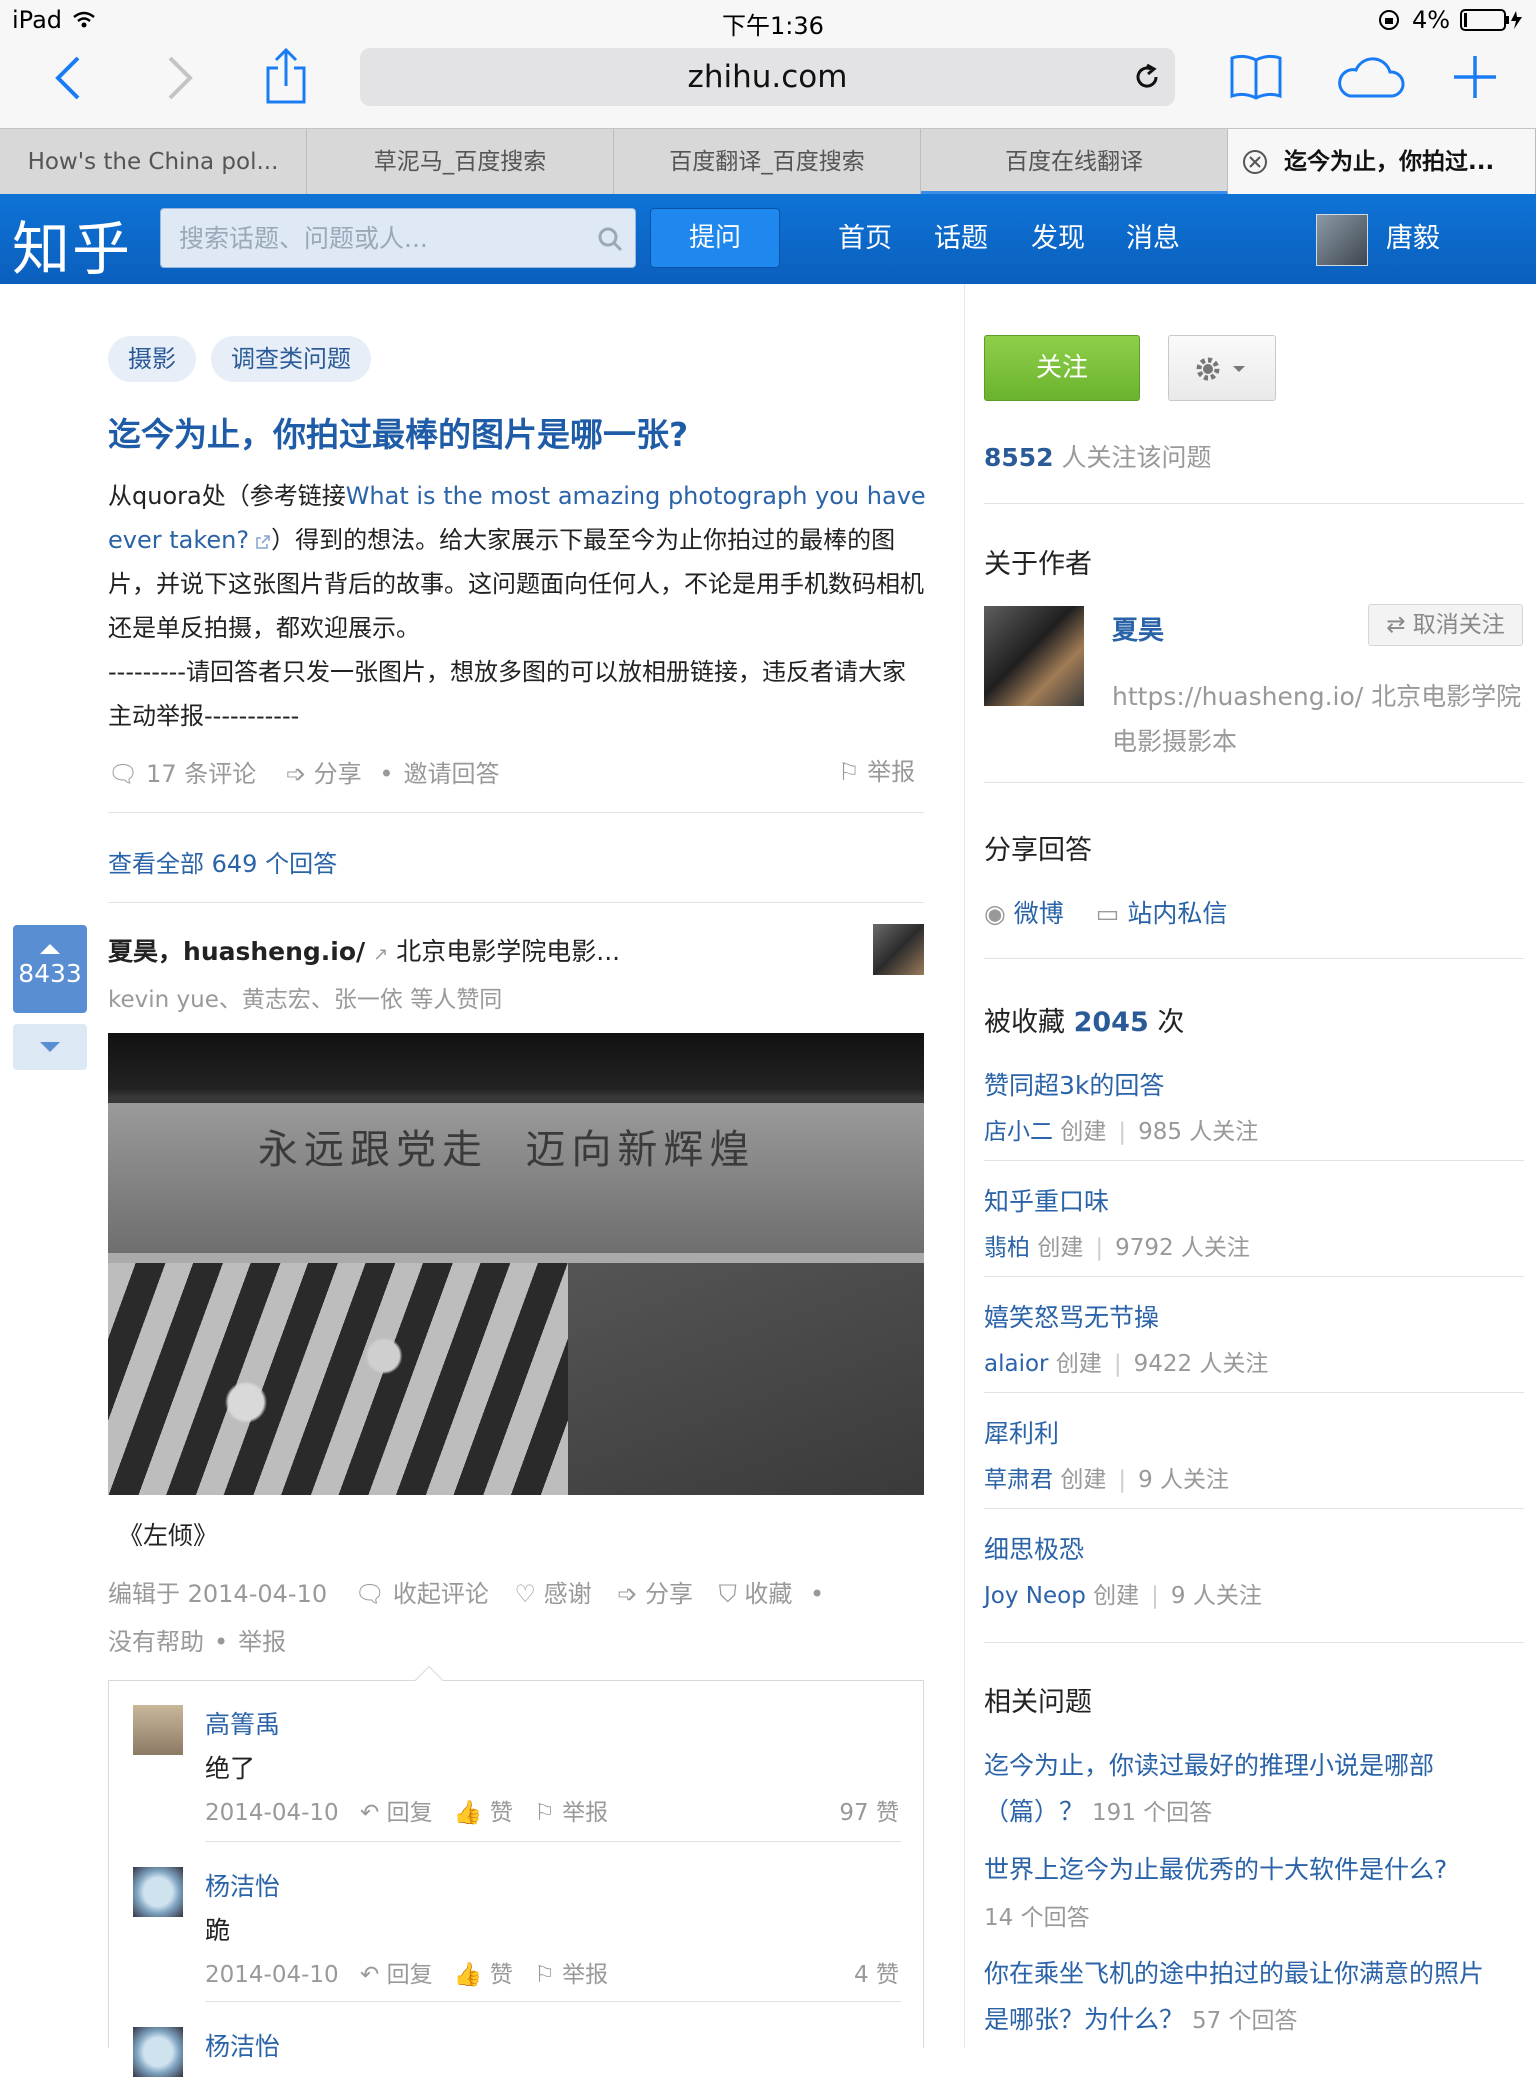  Describe the element at coordinates (1255, 162) in the screenshot. I see `close-tab-icon` at that location.